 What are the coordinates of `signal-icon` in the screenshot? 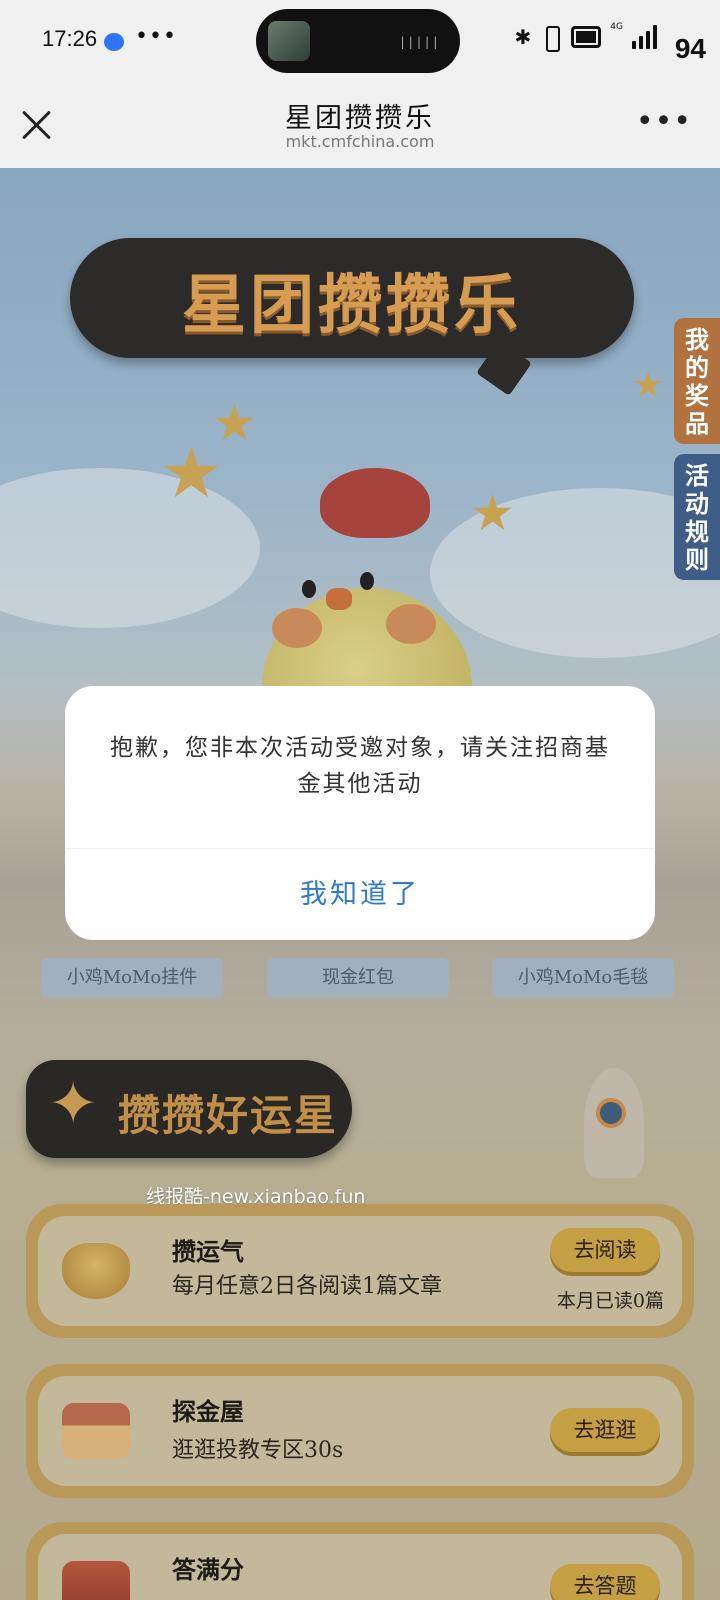 It's located at (644, 37).